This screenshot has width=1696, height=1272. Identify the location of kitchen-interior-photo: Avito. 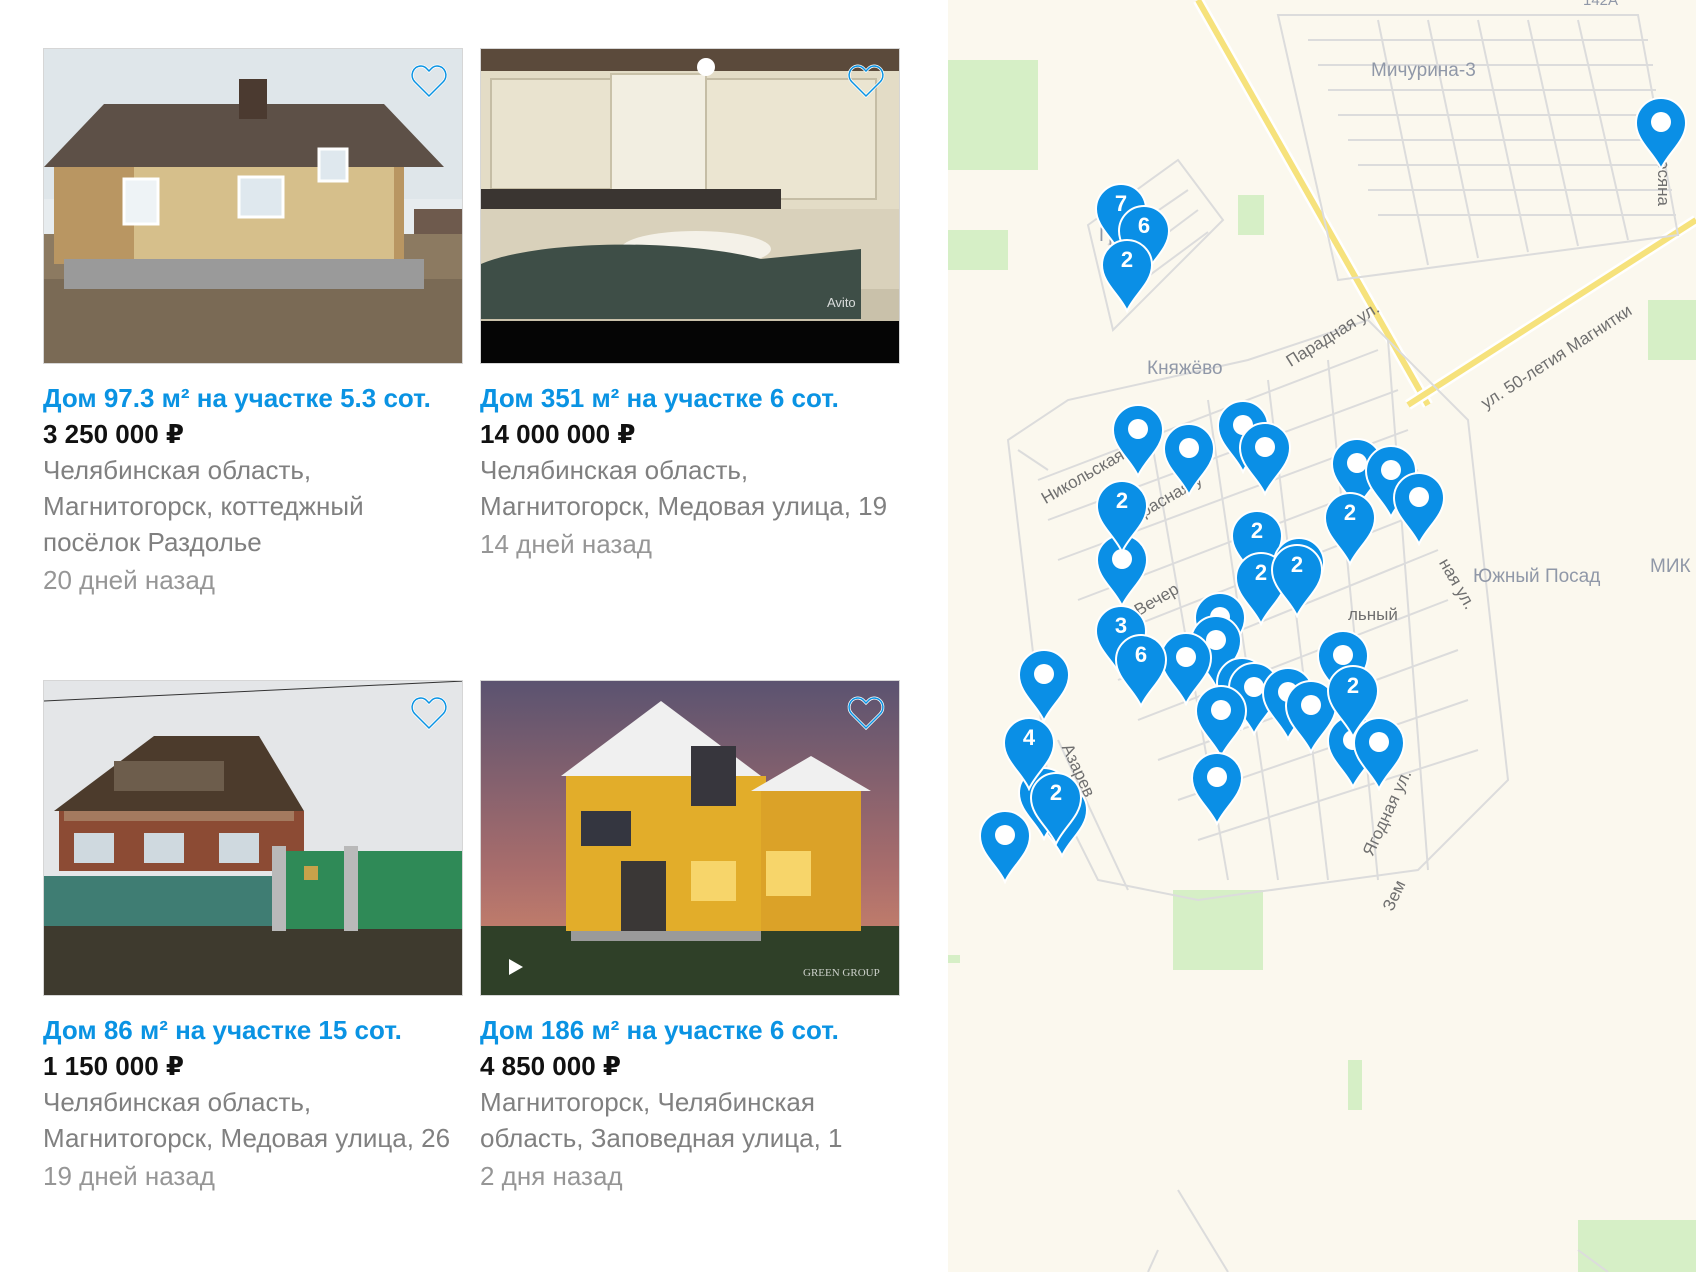
(690, 206).